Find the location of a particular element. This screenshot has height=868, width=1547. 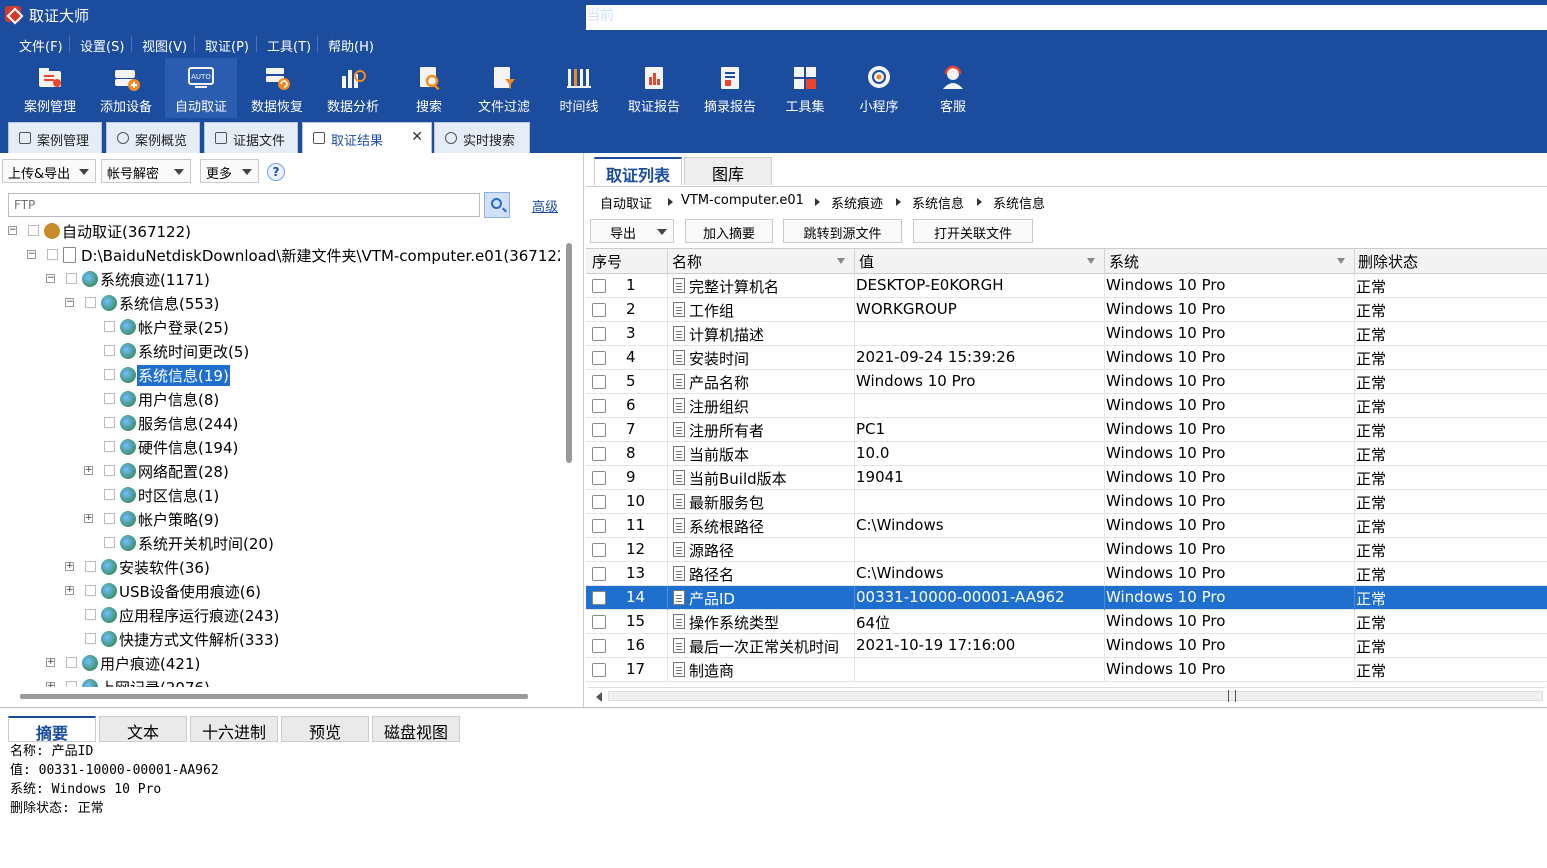

scrollbar-thumb is located at coordinates (1075, 696).